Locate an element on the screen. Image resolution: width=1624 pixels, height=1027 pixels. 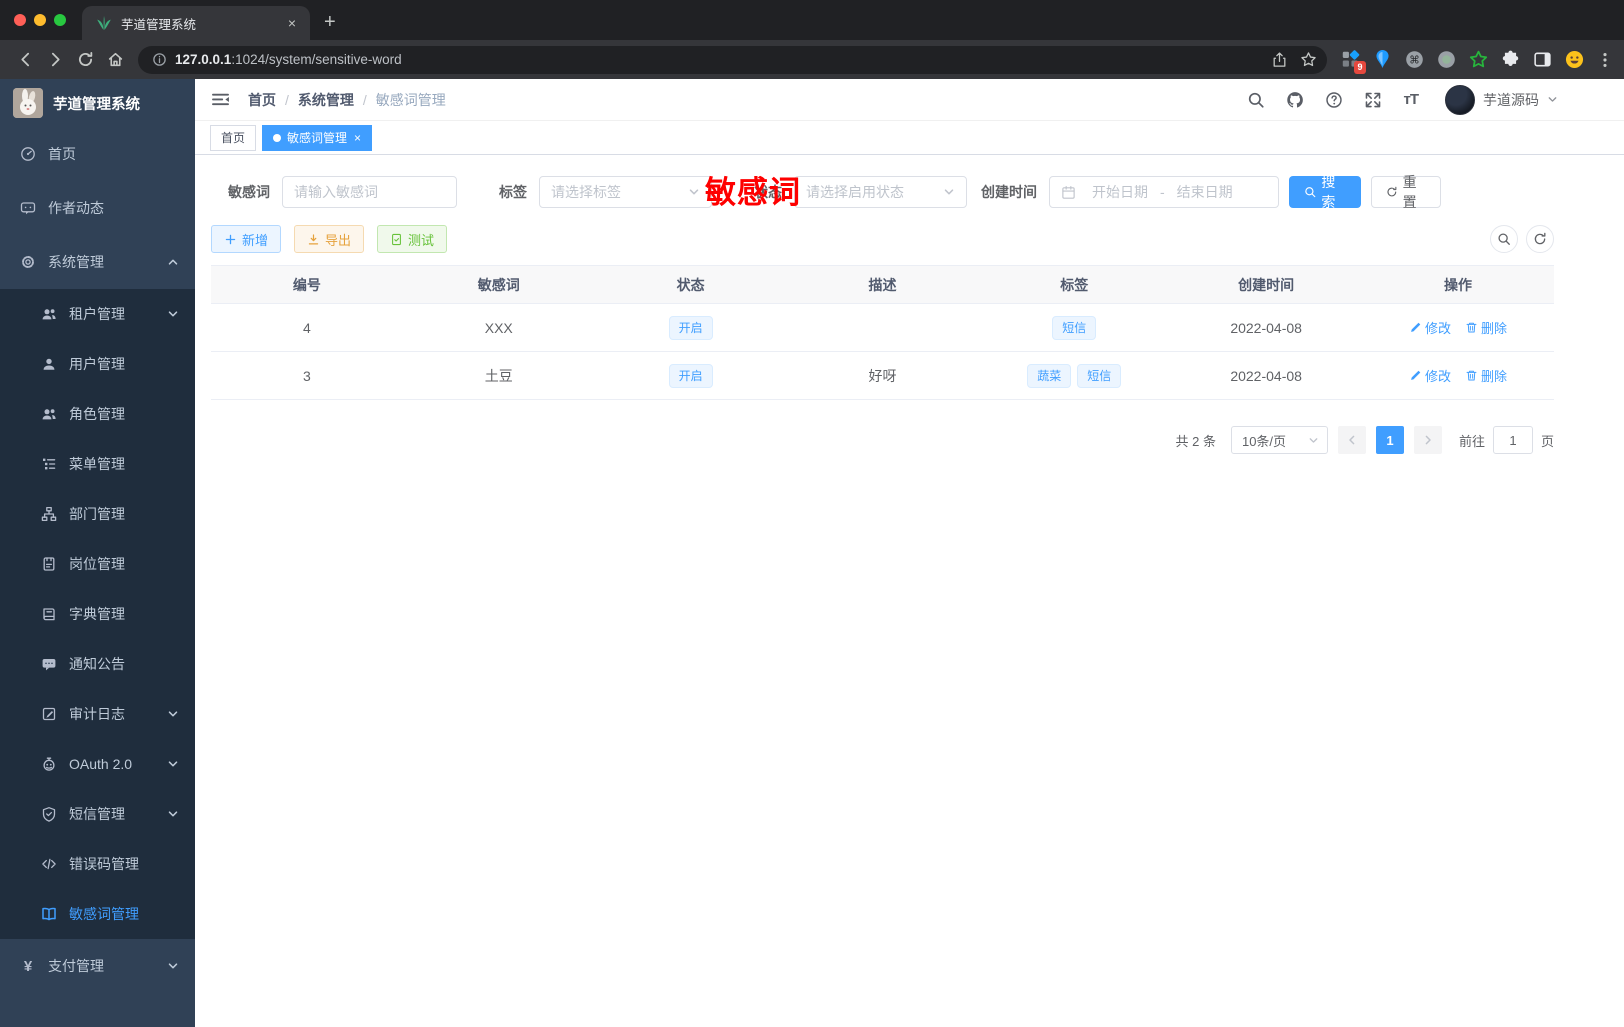
font-size-icon: тT is located at coordinates (1410, 99).